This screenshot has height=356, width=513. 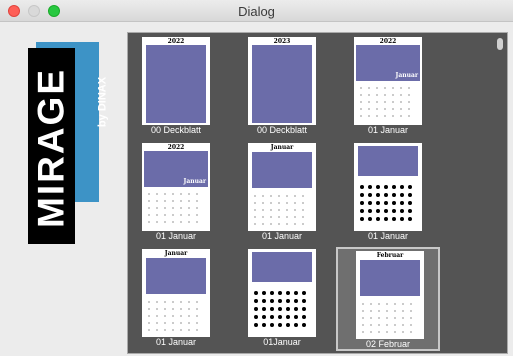 What do you see at coordinates (500, 44) in the screenshot?
I see `vertical-scrollbar` at bounding box center [500, 44].